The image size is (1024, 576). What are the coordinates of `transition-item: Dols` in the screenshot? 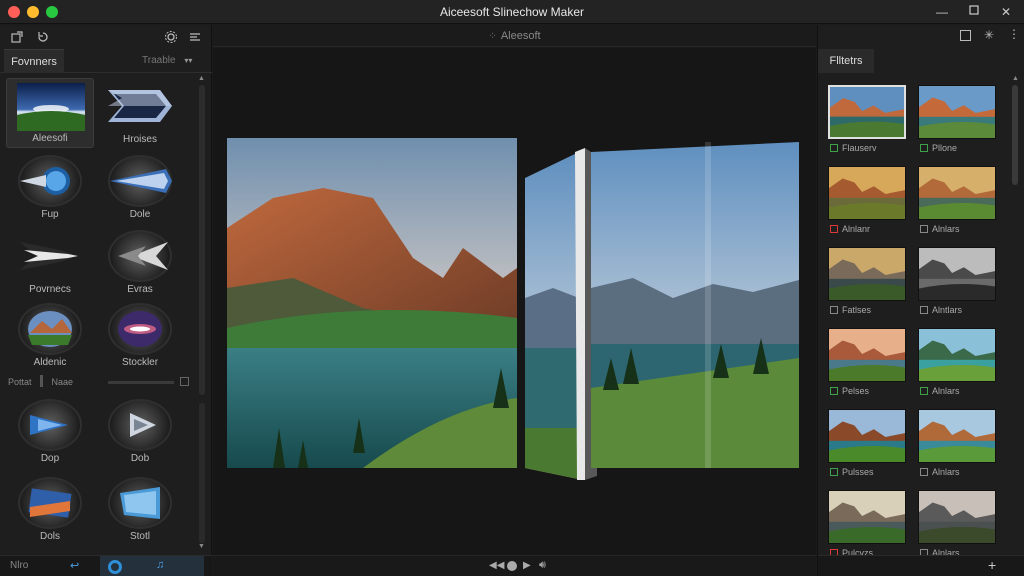 It's located at (50, 510).